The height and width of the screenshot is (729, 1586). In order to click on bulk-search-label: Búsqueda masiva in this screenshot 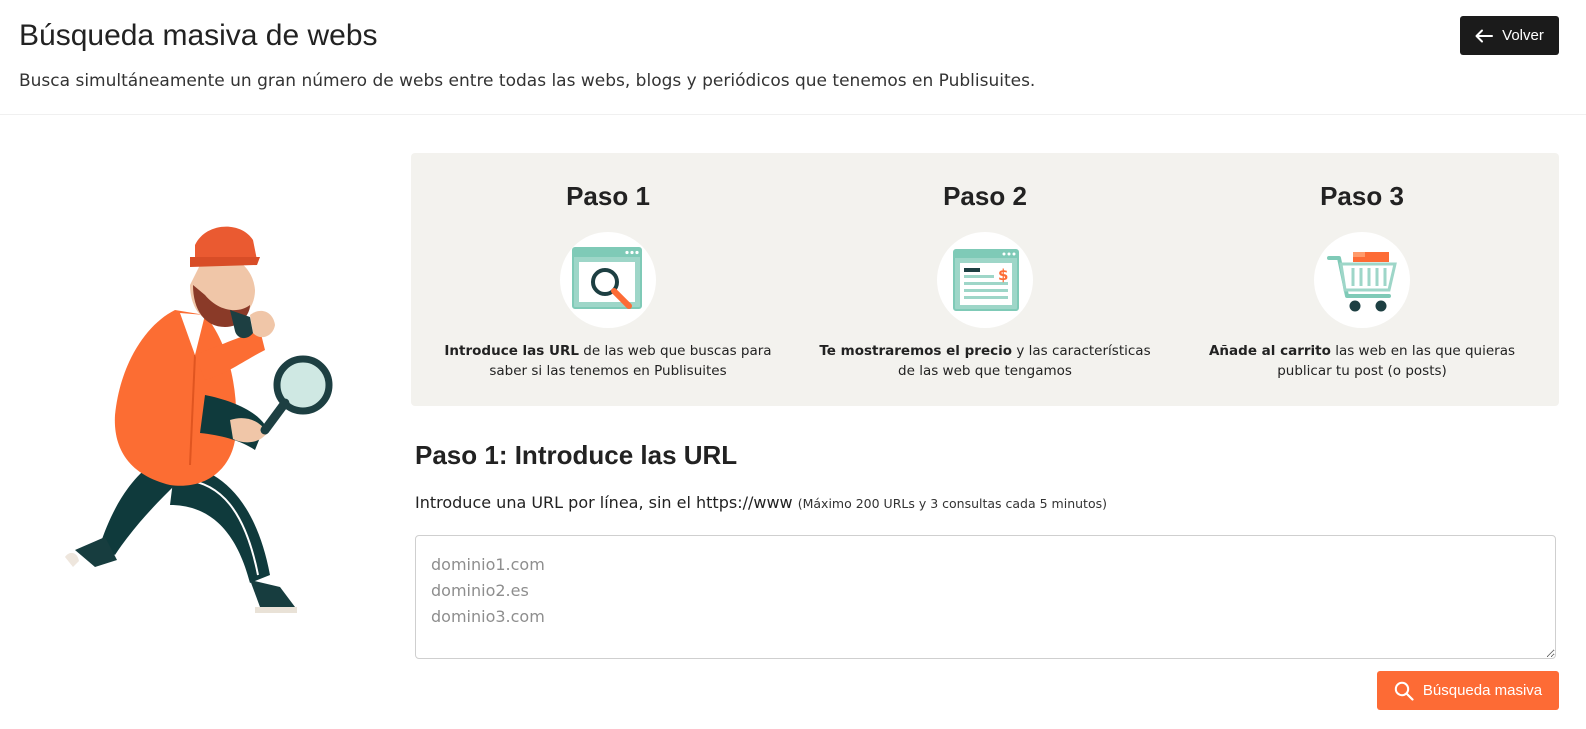, I will do `click(1482, 690)`.